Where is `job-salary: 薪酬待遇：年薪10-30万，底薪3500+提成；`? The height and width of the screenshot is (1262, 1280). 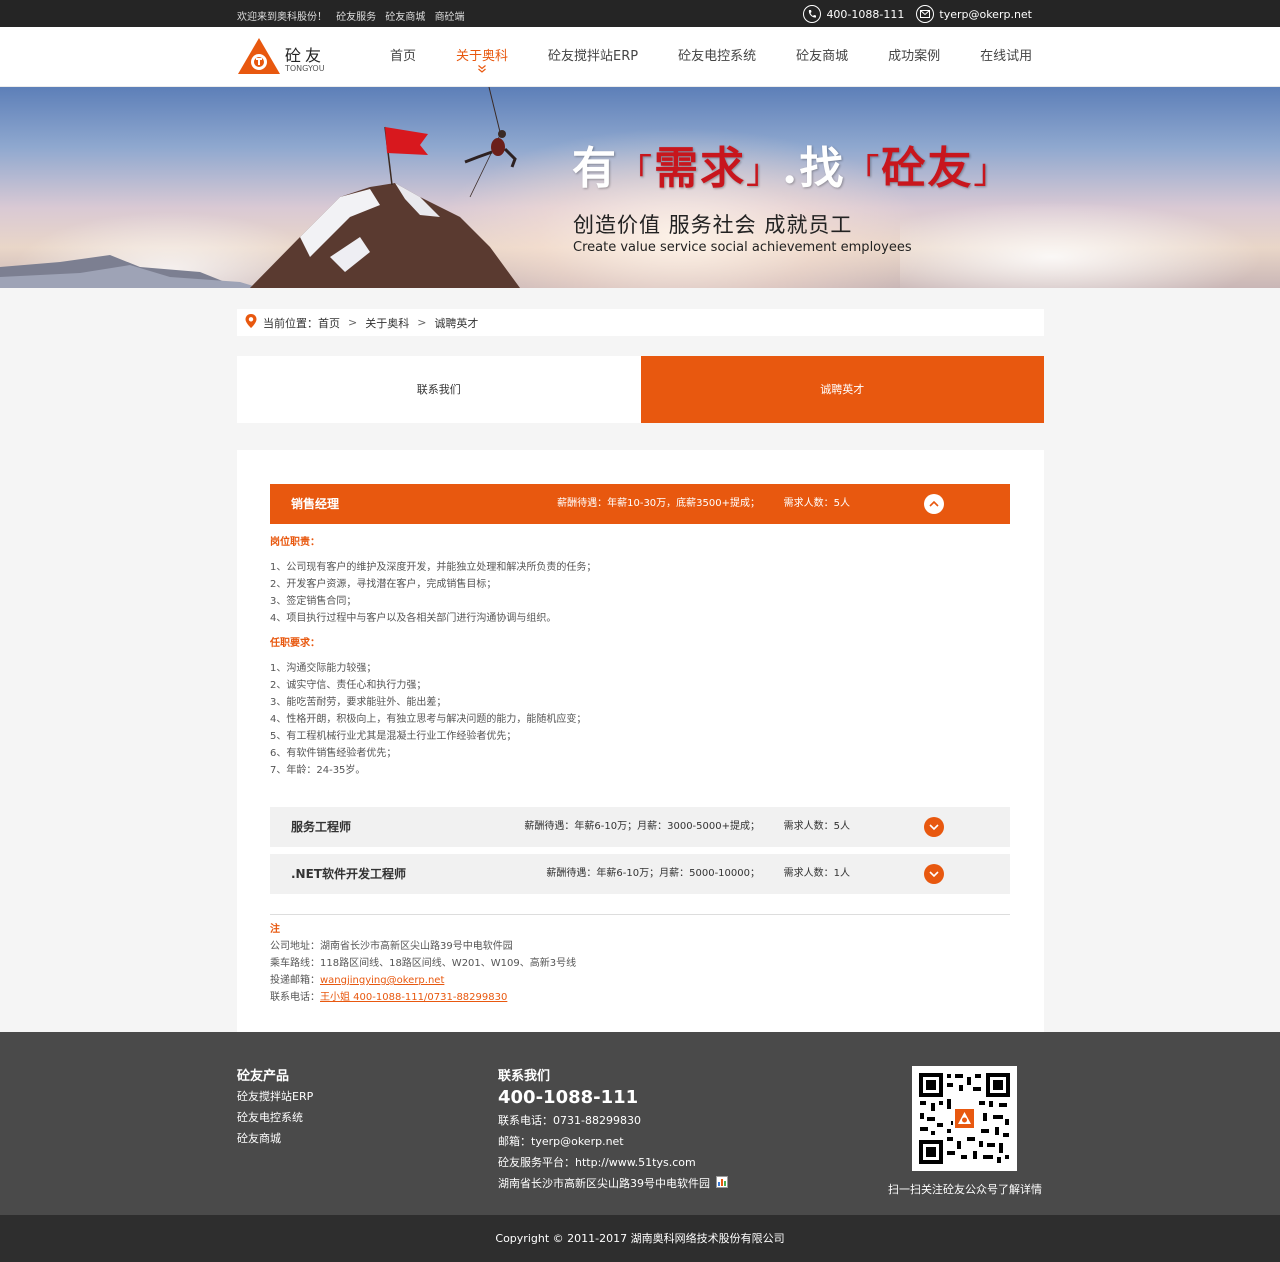
job-salary: 薪酬待遇：年薪10-30万，底薪3500+提成； is located at coordinates (658, 503).